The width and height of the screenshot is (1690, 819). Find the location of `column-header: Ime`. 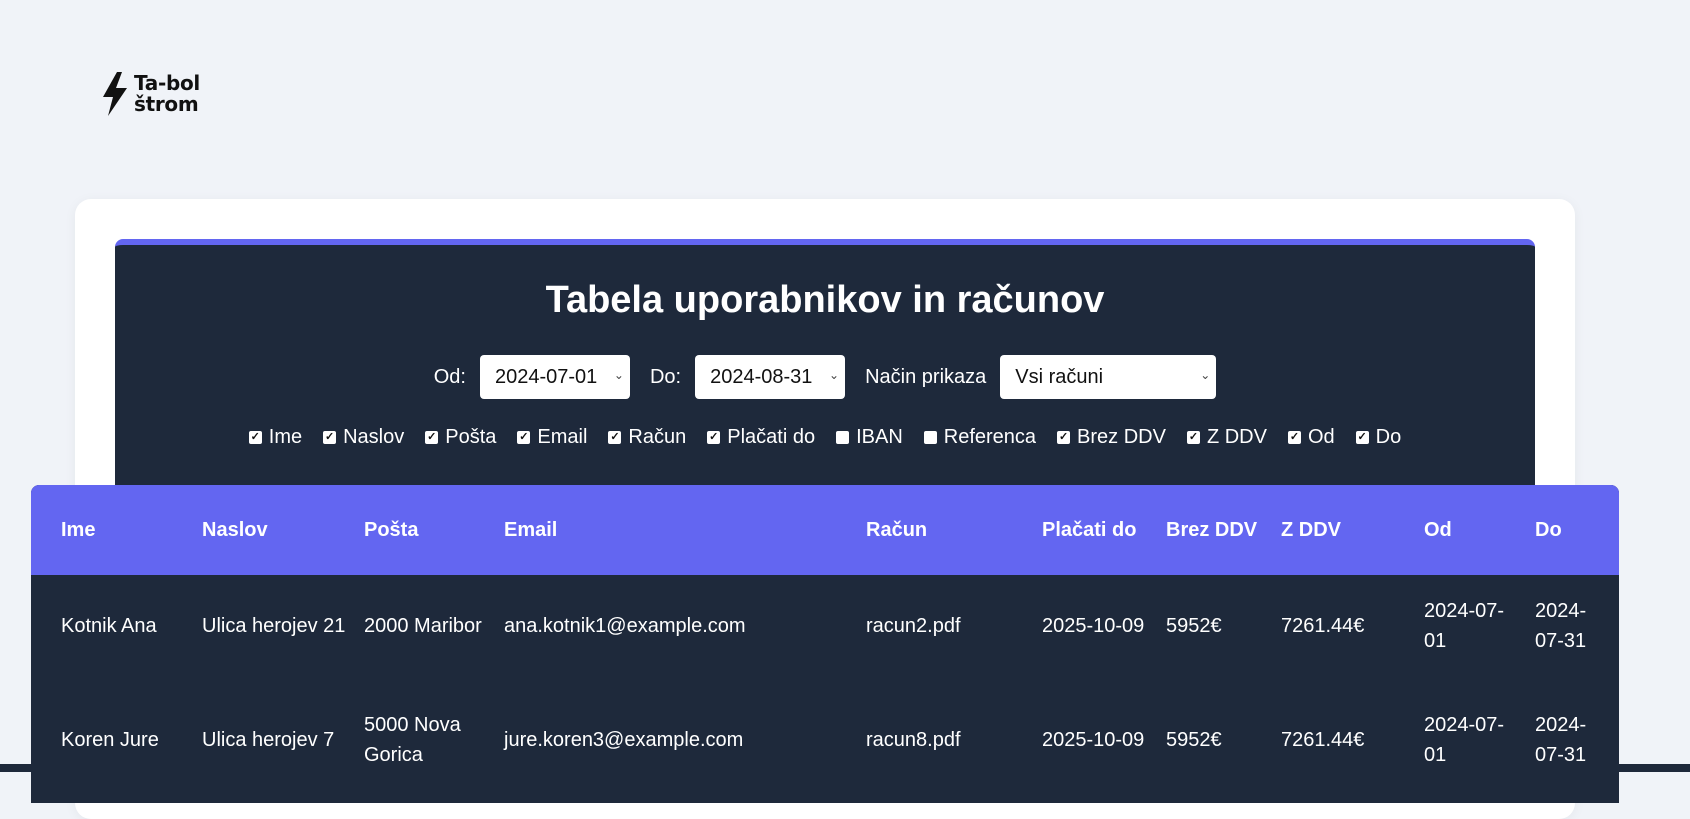

column-header: Ime is located at coordinates (116, 530).